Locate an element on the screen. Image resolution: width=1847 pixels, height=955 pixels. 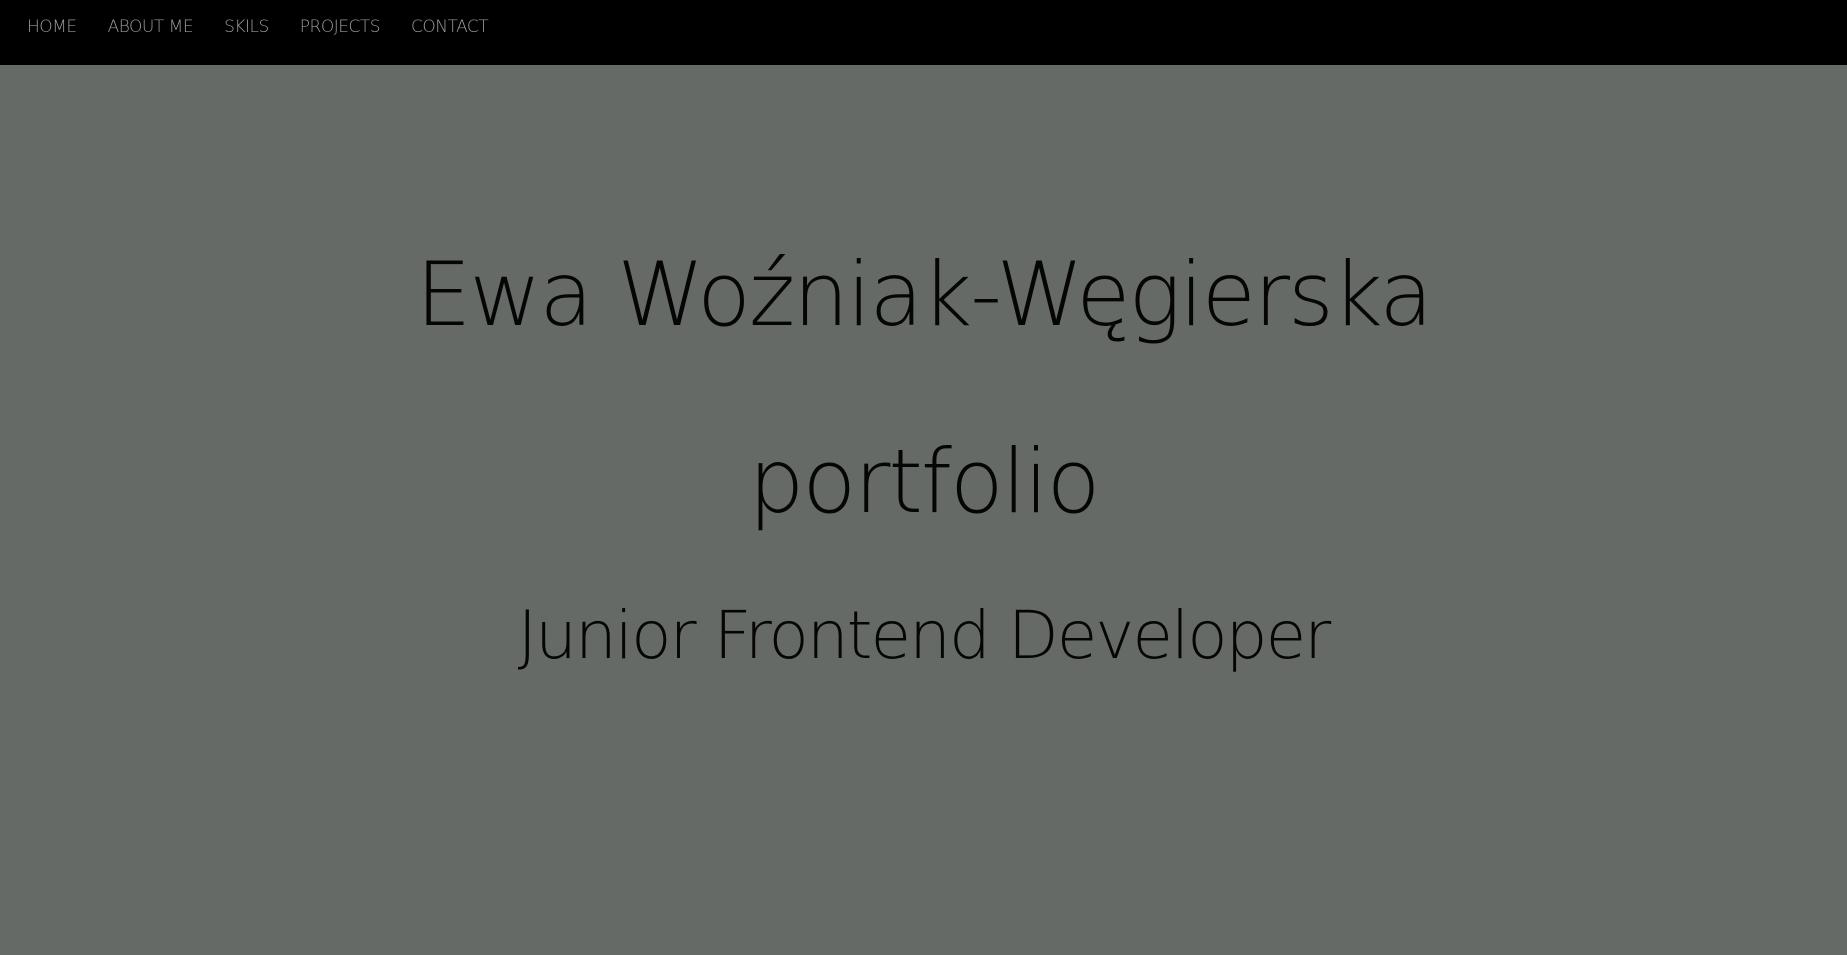
nav-item-projects: PROJECTS is located at coordinates (340, 27).